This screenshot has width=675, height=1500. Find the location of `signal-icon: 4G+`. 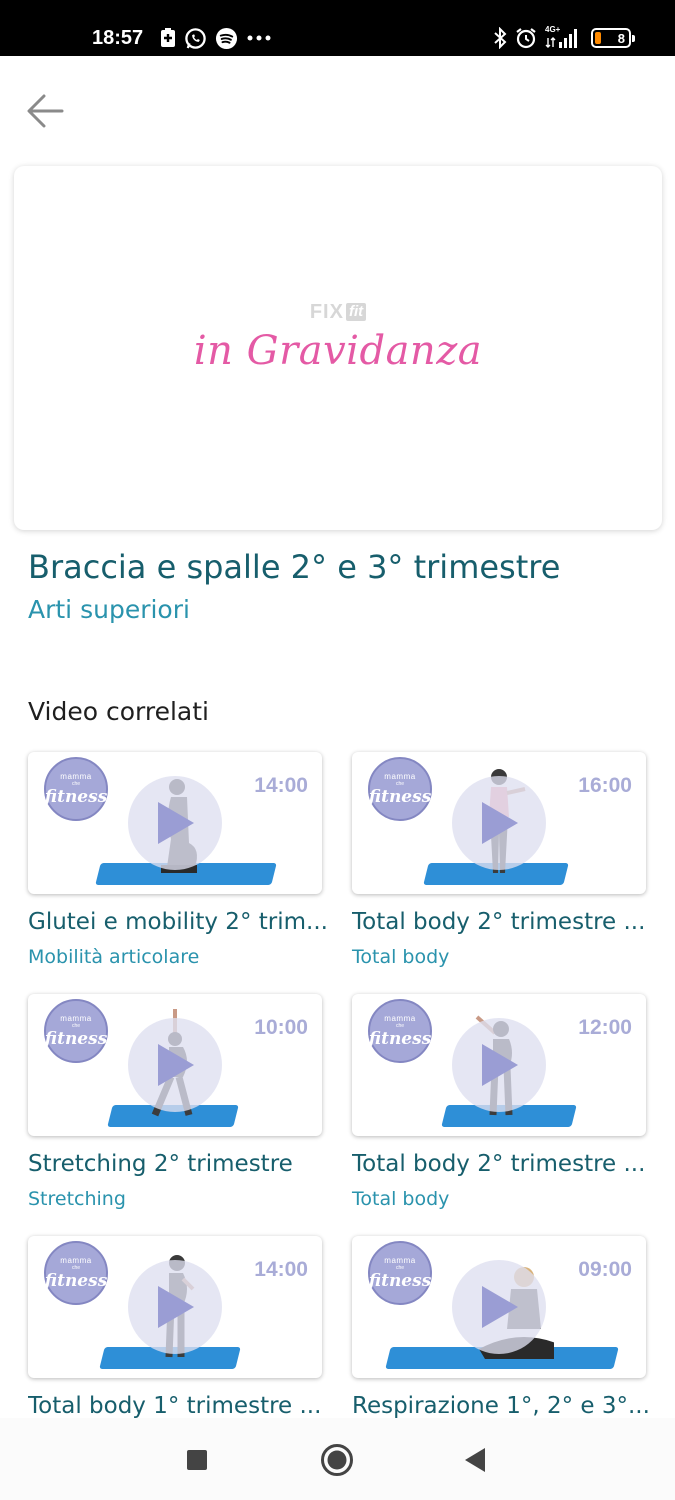

signal-icon: 4G+ is located at coordinates (564, 38).